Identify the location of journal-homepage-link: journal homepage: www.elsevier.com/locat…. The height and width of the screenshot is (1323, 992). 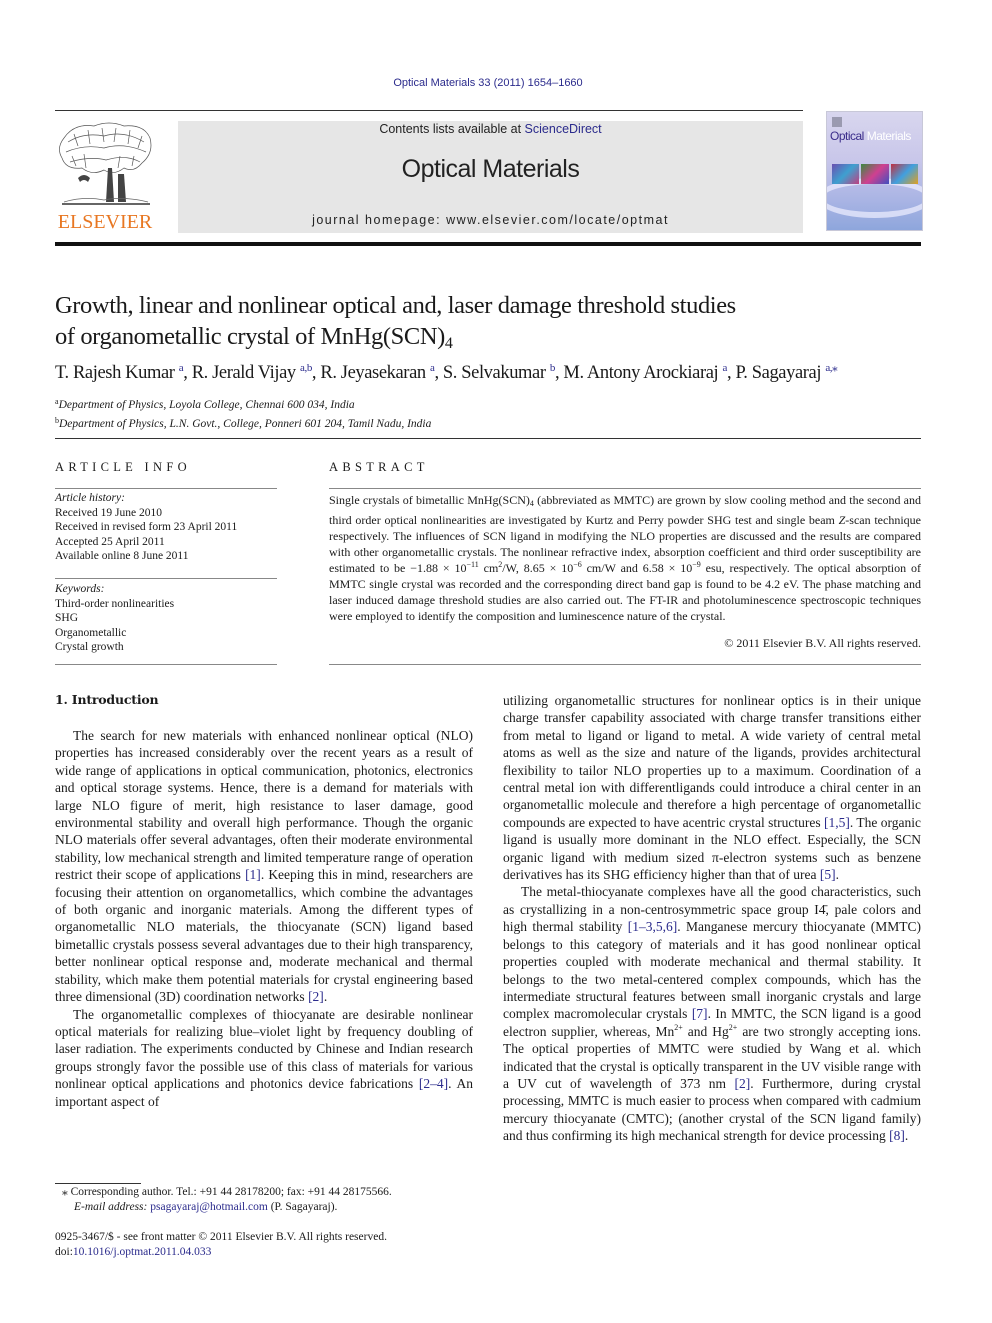
(490, 220).